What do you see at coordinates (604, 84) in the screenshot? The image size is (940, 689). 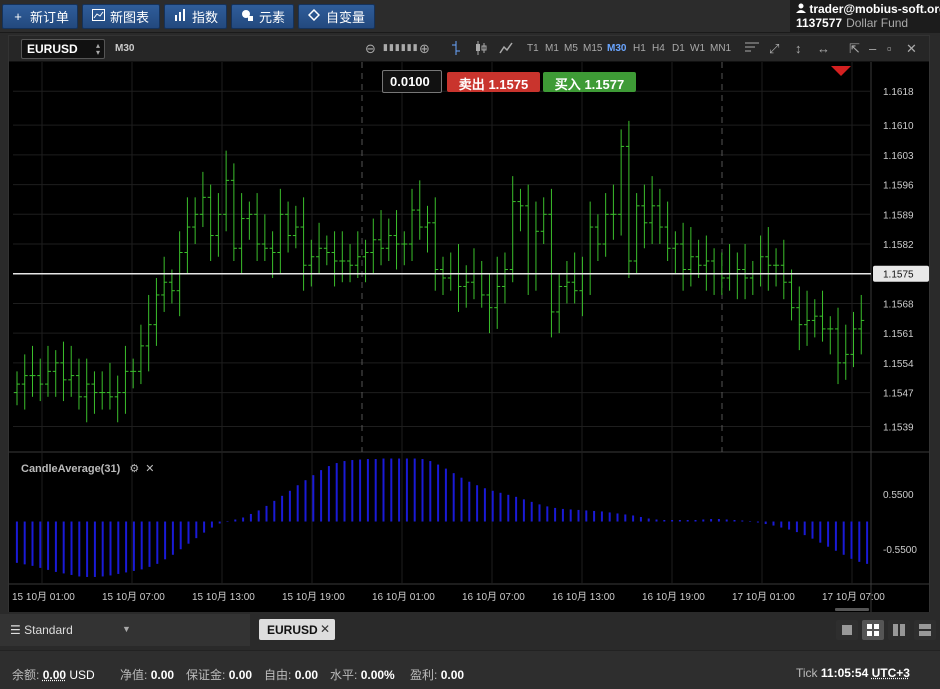 I see `buy-price: 1.1577` at bounding box center [604, 84].